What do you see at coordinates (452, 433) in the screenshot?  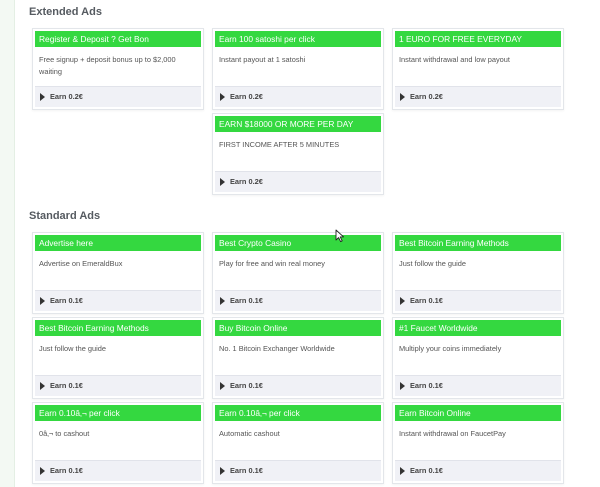 I see `ad-description: Instant withdrawal on FaucetPay` at bounding box center [452, 433].